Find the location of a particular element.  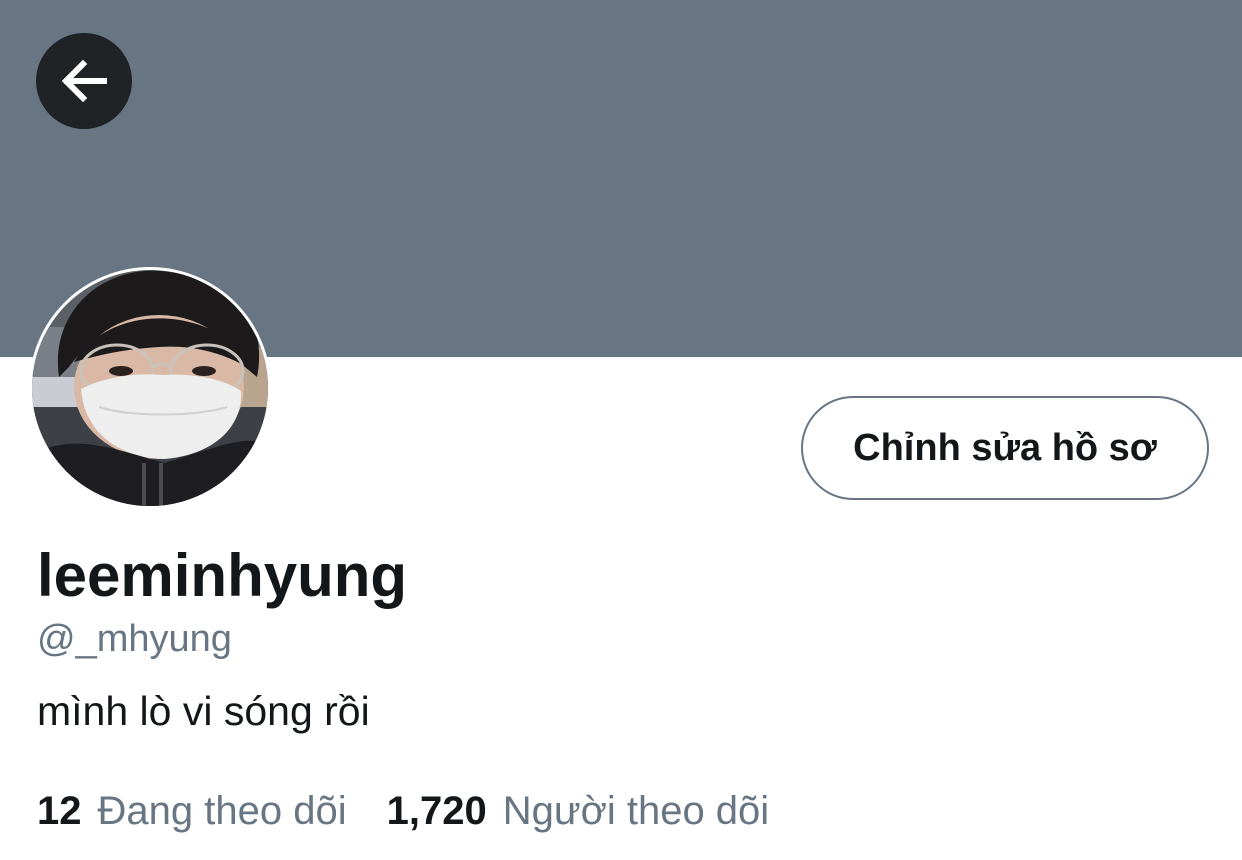

following-link: 12 Đang theo dõi is located at coordinates (192, 811).